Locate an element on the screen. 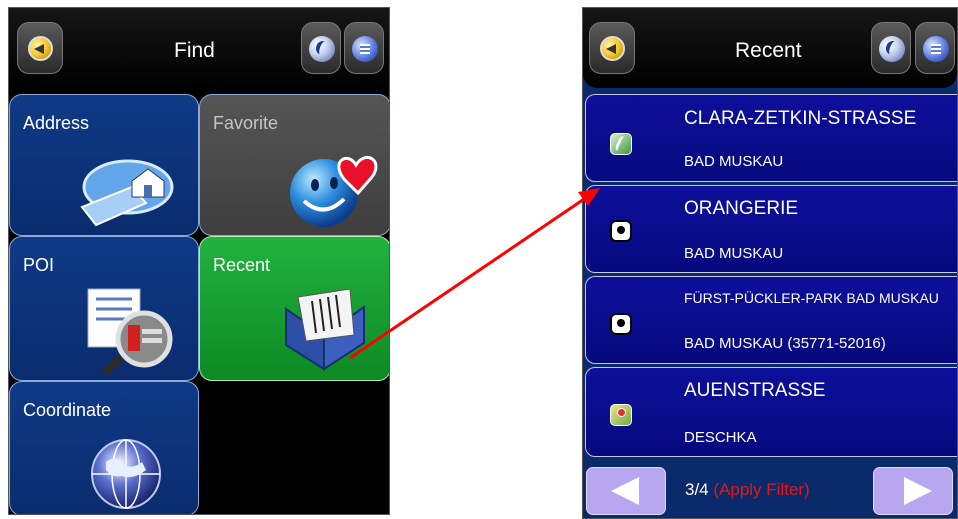 The height and width of the screenshot is (519, 958). annotation-arrow is located at coordinates (474, 274).